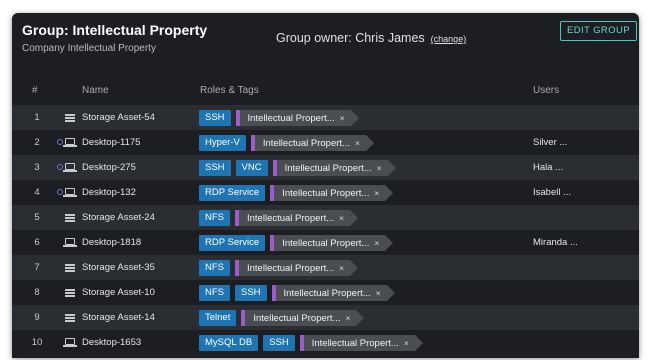 This screenshot has width=650, height=360. What do you see at coordinates (109, 167) in the screenshot?
I see `asset-name: Desktop-275` at bounding box center [109, 167].